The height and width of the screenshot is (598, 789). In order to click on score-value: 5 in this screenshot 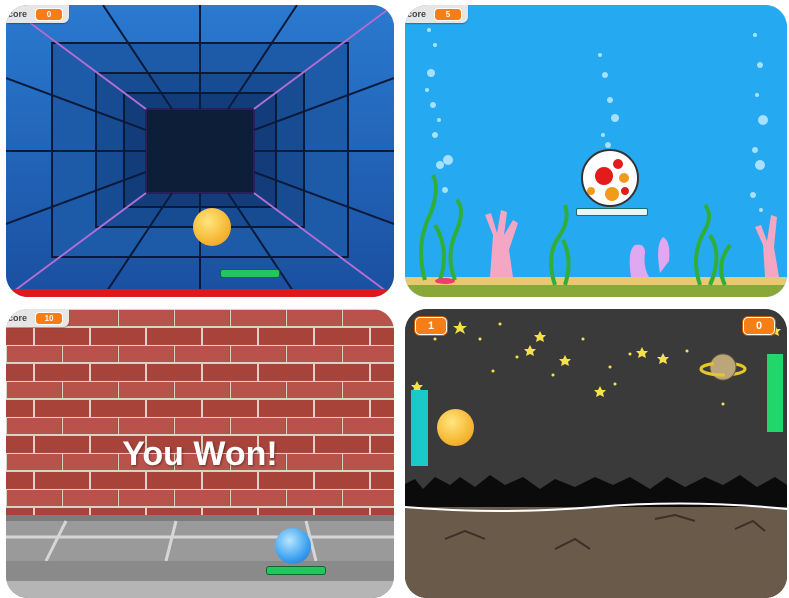, I will do `click(448, 14)`.